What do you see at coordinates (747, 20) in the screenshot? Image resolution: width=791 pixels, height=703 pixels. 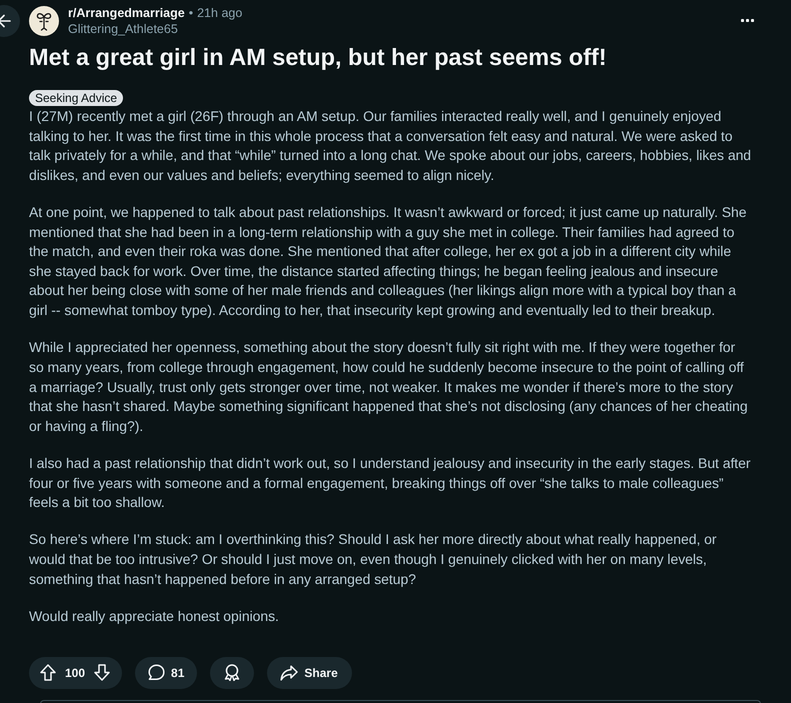 I see `more-icon` at bounding box center [747, 20].